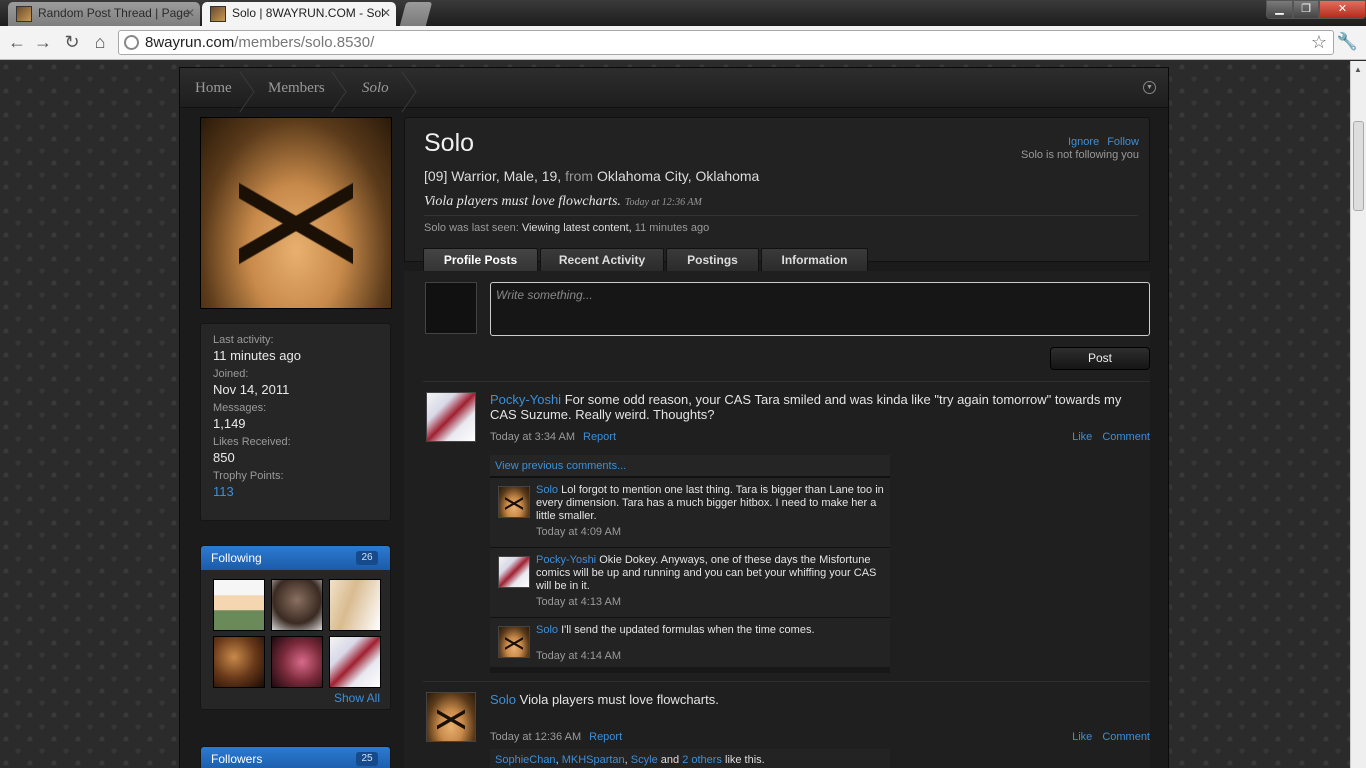 This screenshot has height=768, width=1366. Describe the element at coordinates (1279, 9) in the screenshot. I see `minimize-button: ▁` at that location.